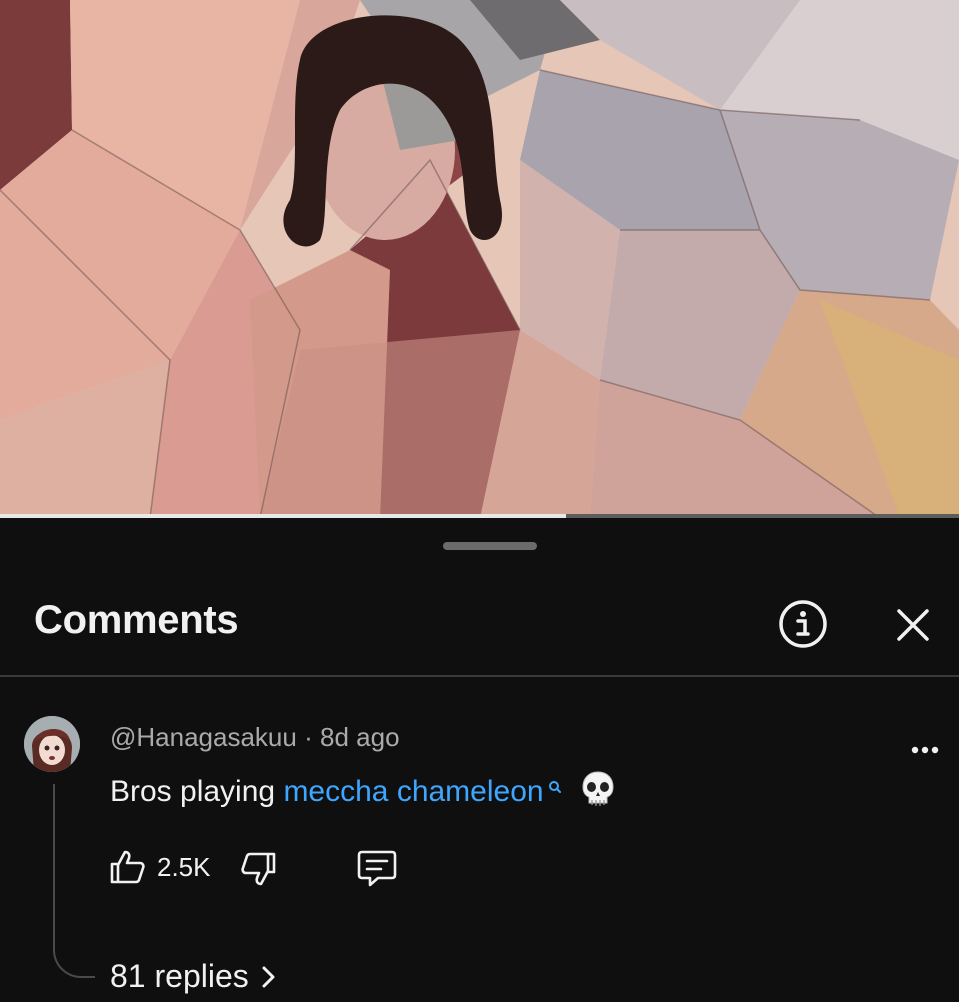 The width and height of the screenshot is (959, 1002). Describe the element at coordinates (269, 978) in the screenshot. I see `chevron-right-icon` at that location.